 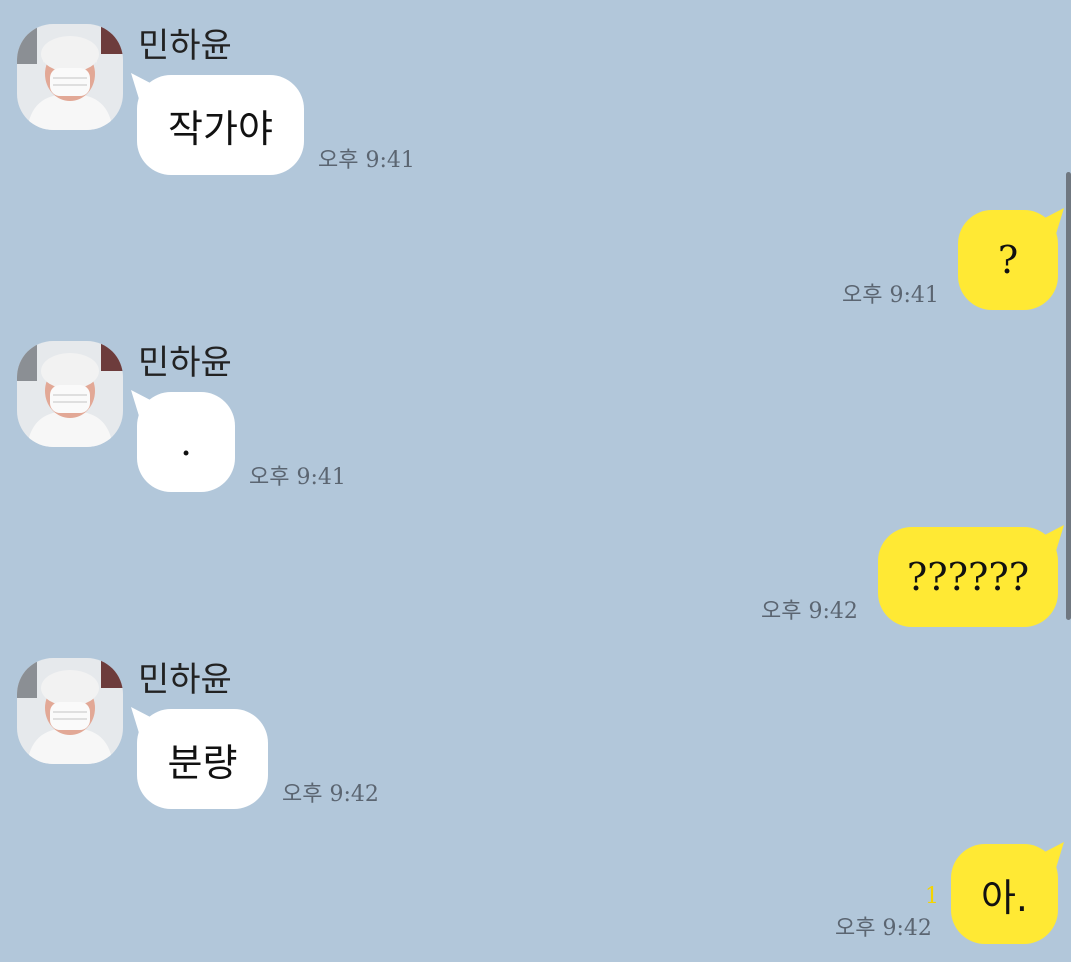 What do you see at coordinates (932, 896) in the screenshot?
I see `unread-count-badge: 1` at bounding box center [932, 896].